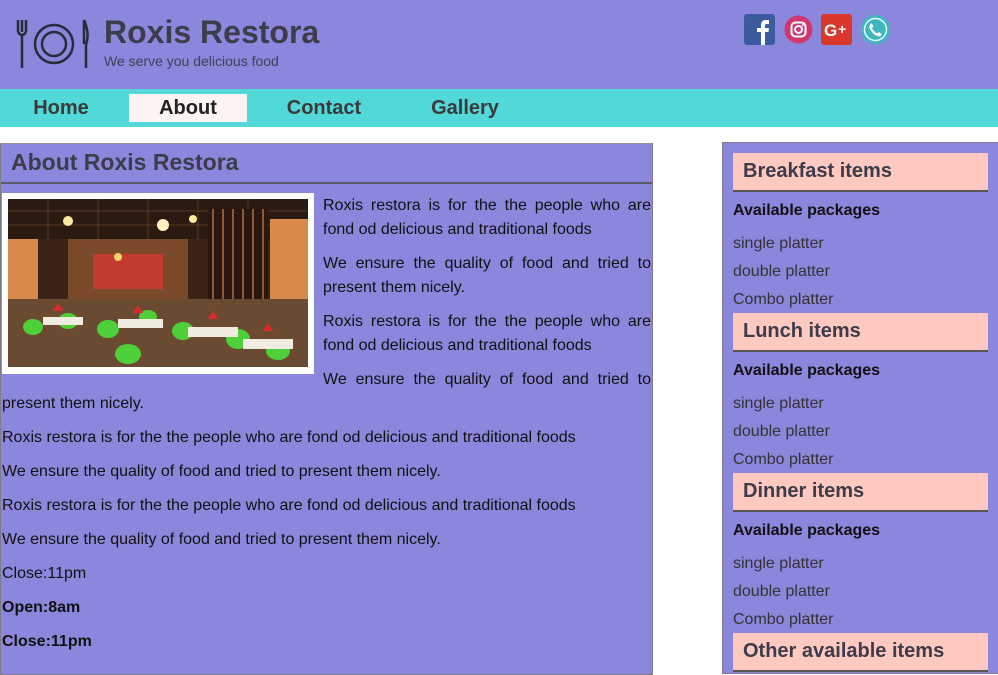 This screenshot has width=998, height=675. Describe the element at coordinates (326, 183) in the screenshot. I see `divider` at that location.